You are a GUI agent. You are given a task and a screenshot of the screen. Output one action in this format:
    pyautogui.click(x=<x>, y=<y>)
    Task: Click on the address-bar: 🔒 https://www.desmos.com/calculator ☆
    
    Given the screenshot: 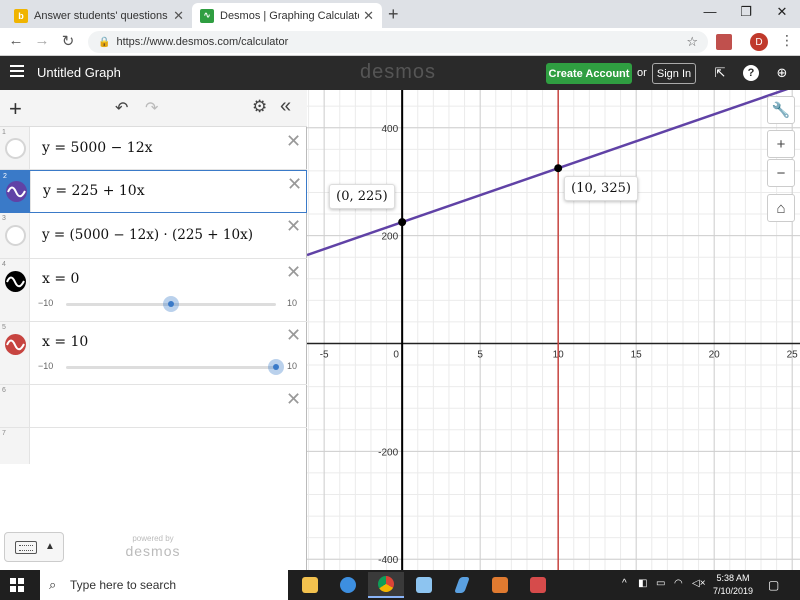 What is the action you would take?
    pyautogui.click(x=398, y=42)
    